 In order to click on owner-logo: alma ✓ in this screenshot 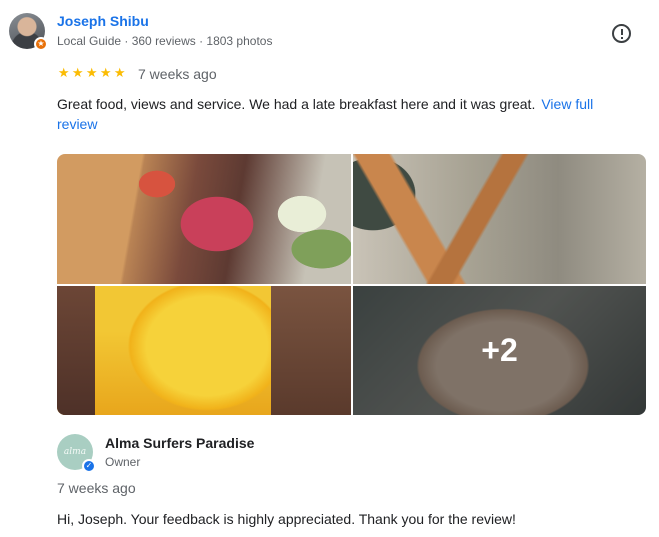, I will do `click(76, 453)`.